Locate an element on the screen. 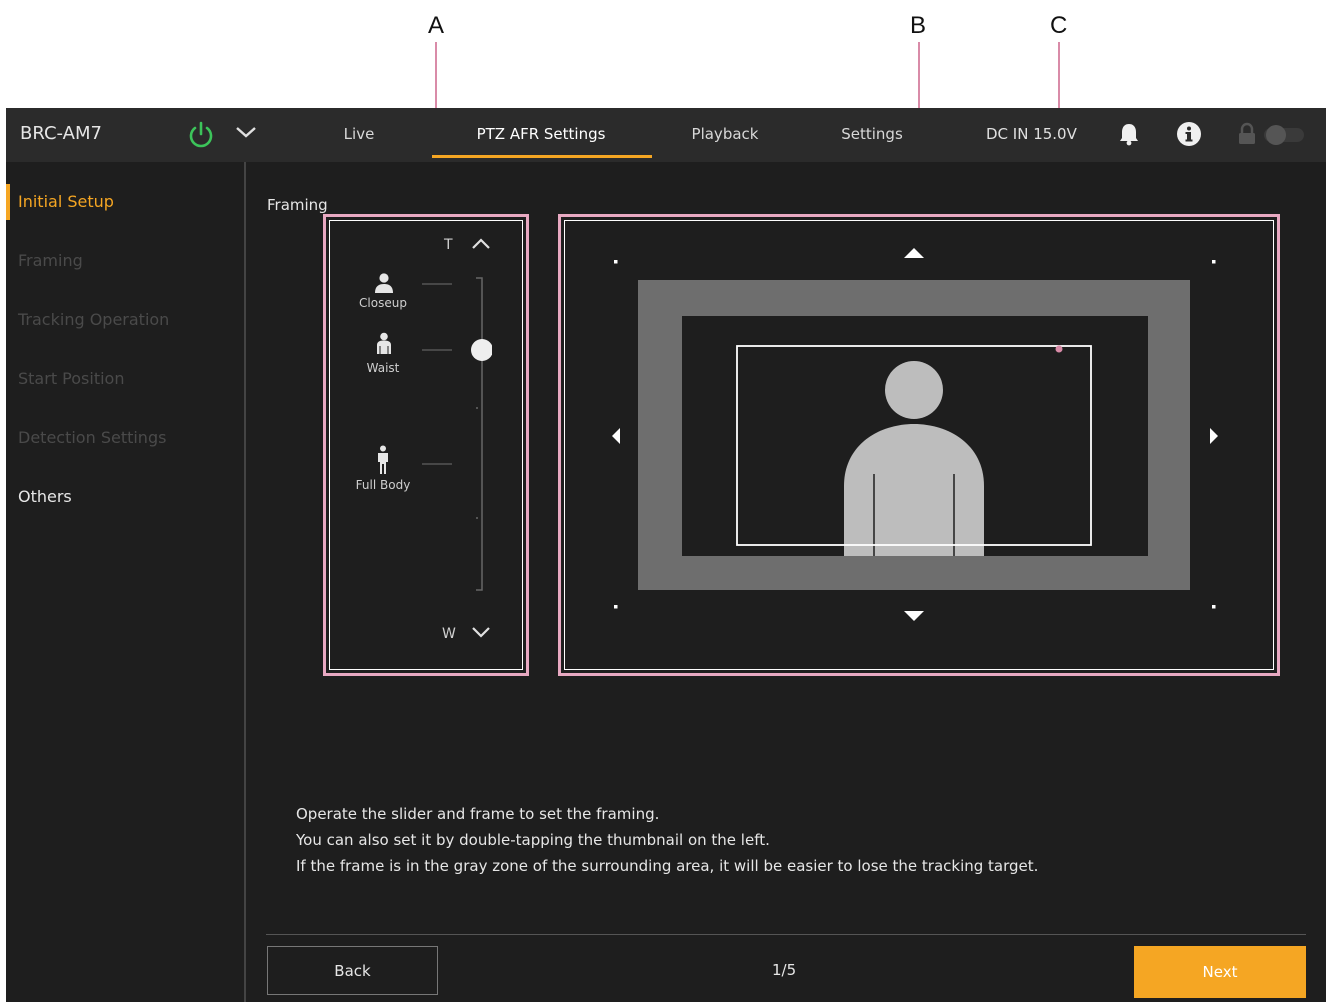 Image resolution: width=1330 pixels, height=1002 pixels. sidebar-active-marker is located at coordinates (8, 202).